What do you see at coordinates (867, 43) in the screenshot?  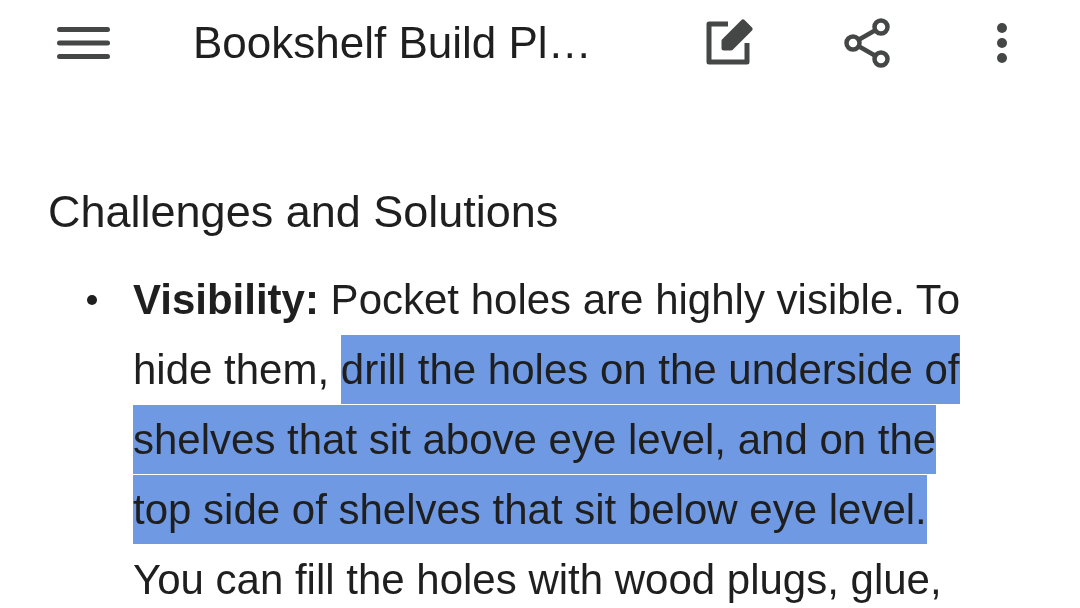 I see `share-icon` at bounding box center [867, 43].